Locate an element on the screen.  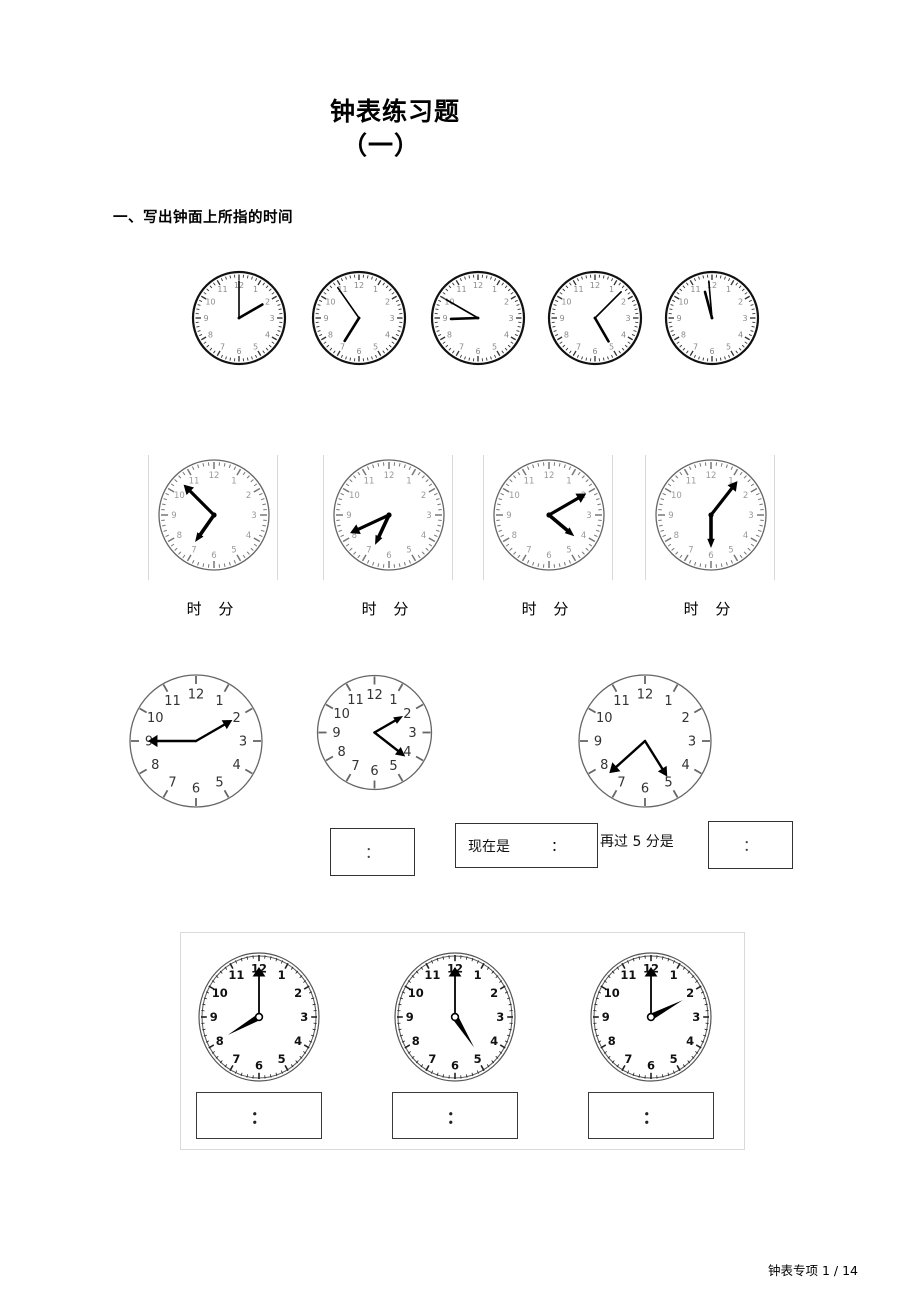
answer-box-row3-clock2: ： is located at coordinates (372, 852).